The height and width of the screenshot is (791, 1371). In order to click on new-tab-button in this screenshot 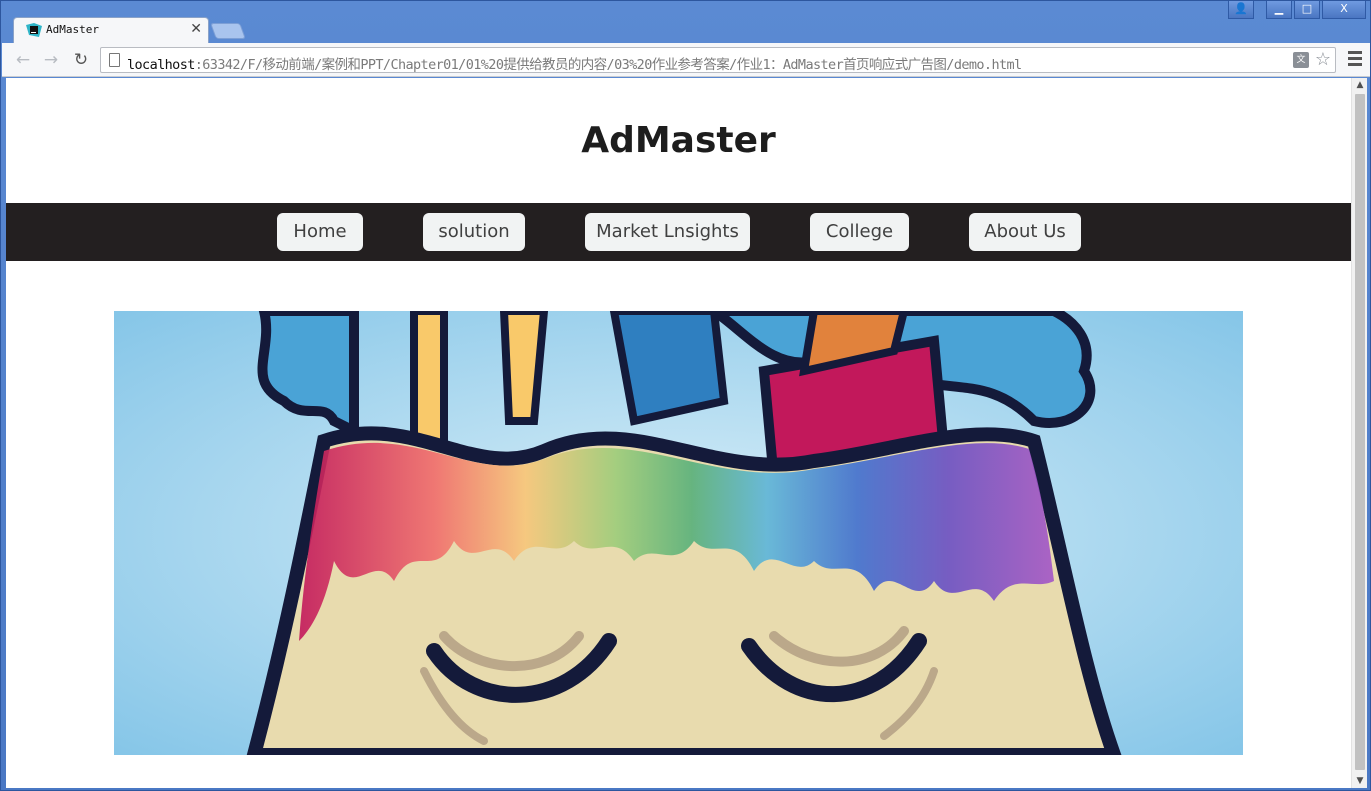, I will do `click(228, 31)`.